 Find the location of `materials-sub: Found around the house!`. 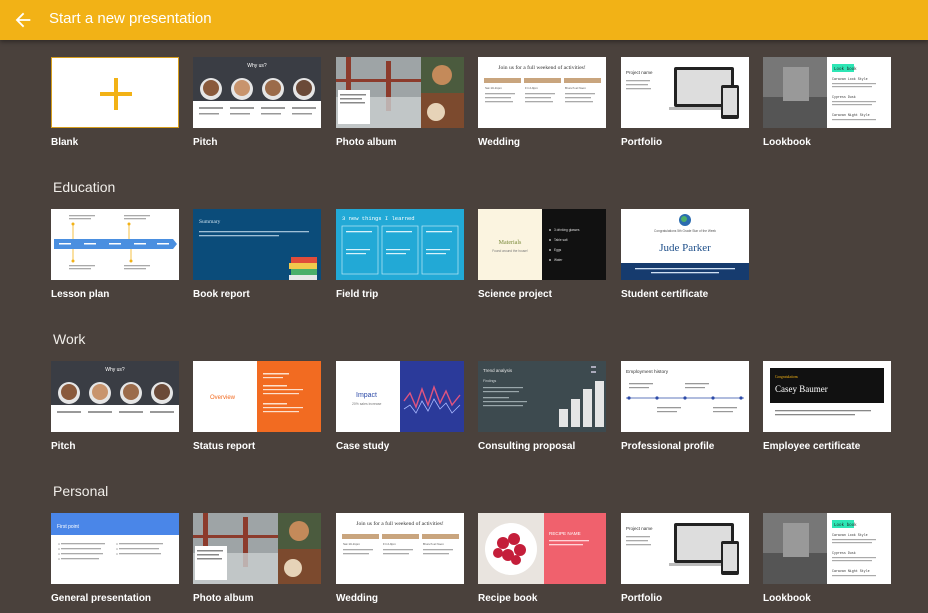

materials-sub: Found around the house! is located at coordinates (510, 251).